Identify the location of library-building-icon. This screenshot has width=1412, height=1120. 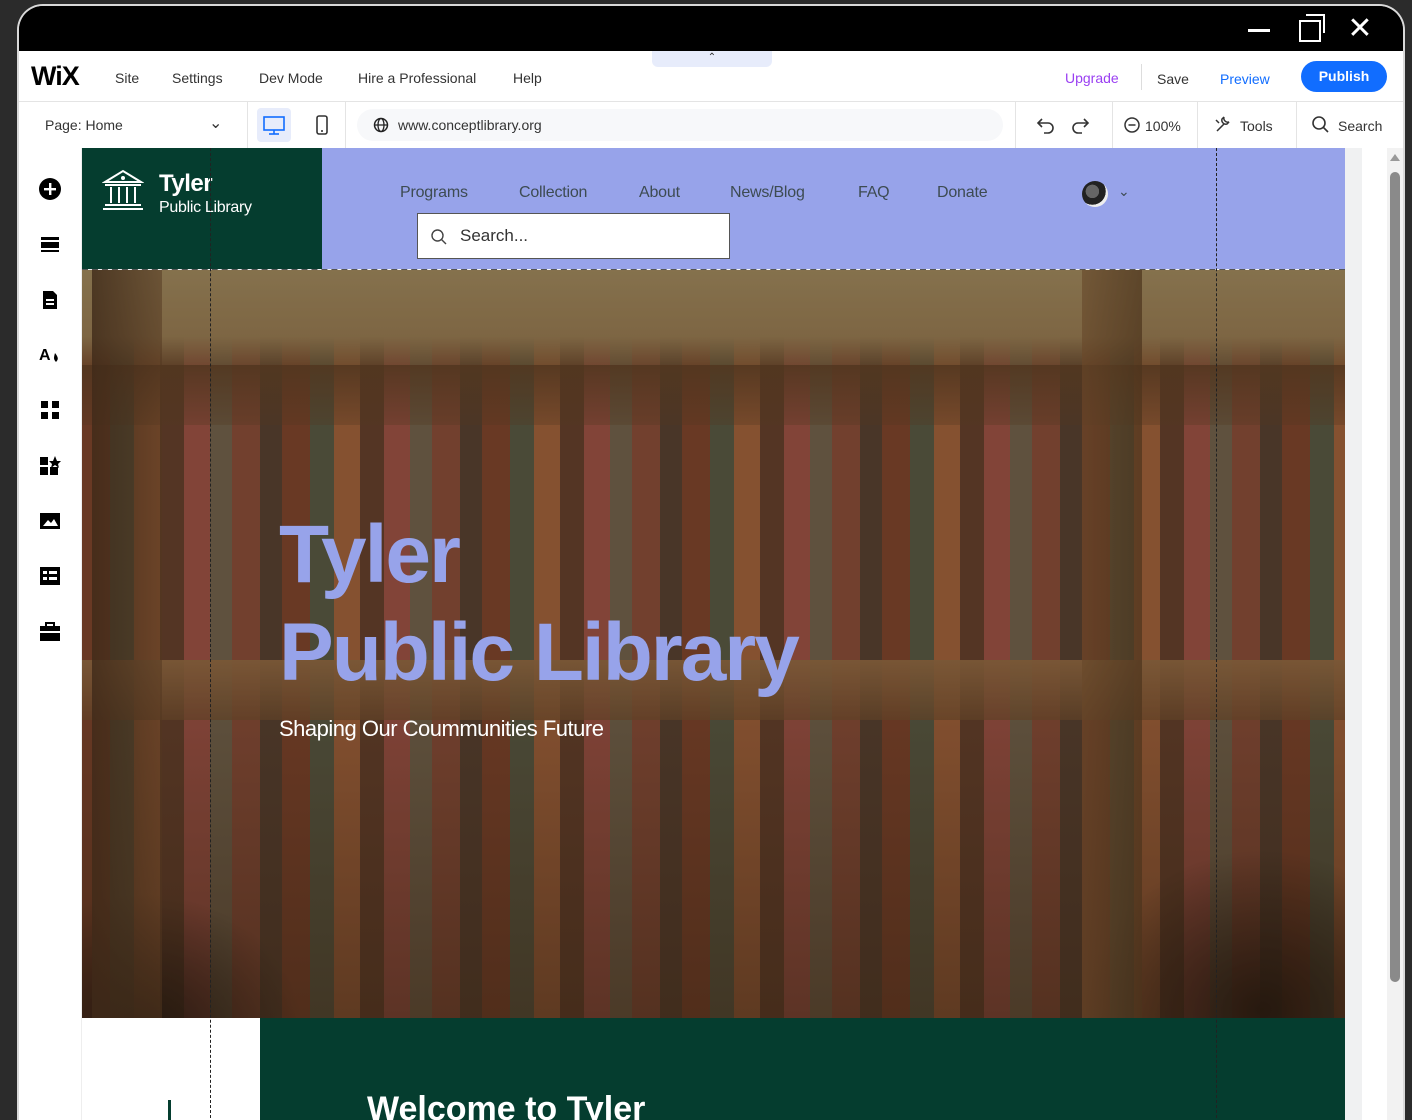
(123, 189).